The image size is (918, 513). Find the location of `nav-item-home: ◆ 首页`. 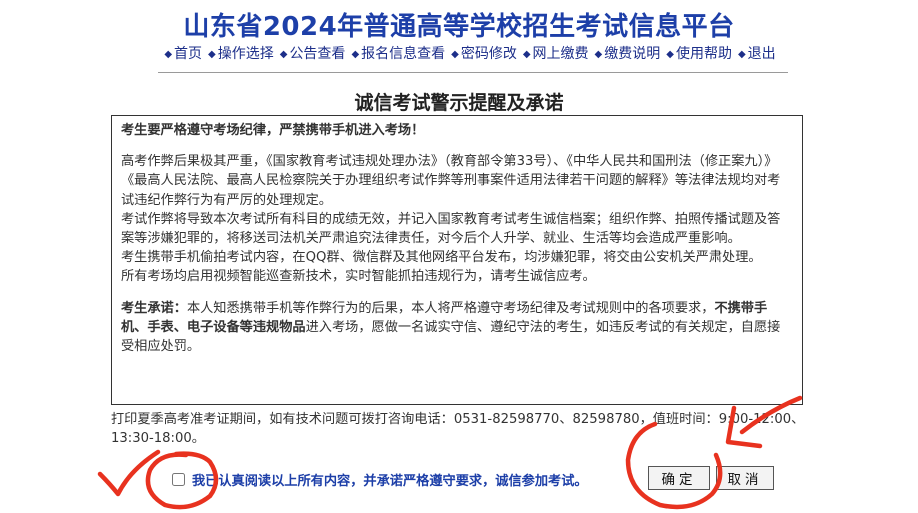

nav-item-home: ◆ 首页 is located at coordinates (183, 53).